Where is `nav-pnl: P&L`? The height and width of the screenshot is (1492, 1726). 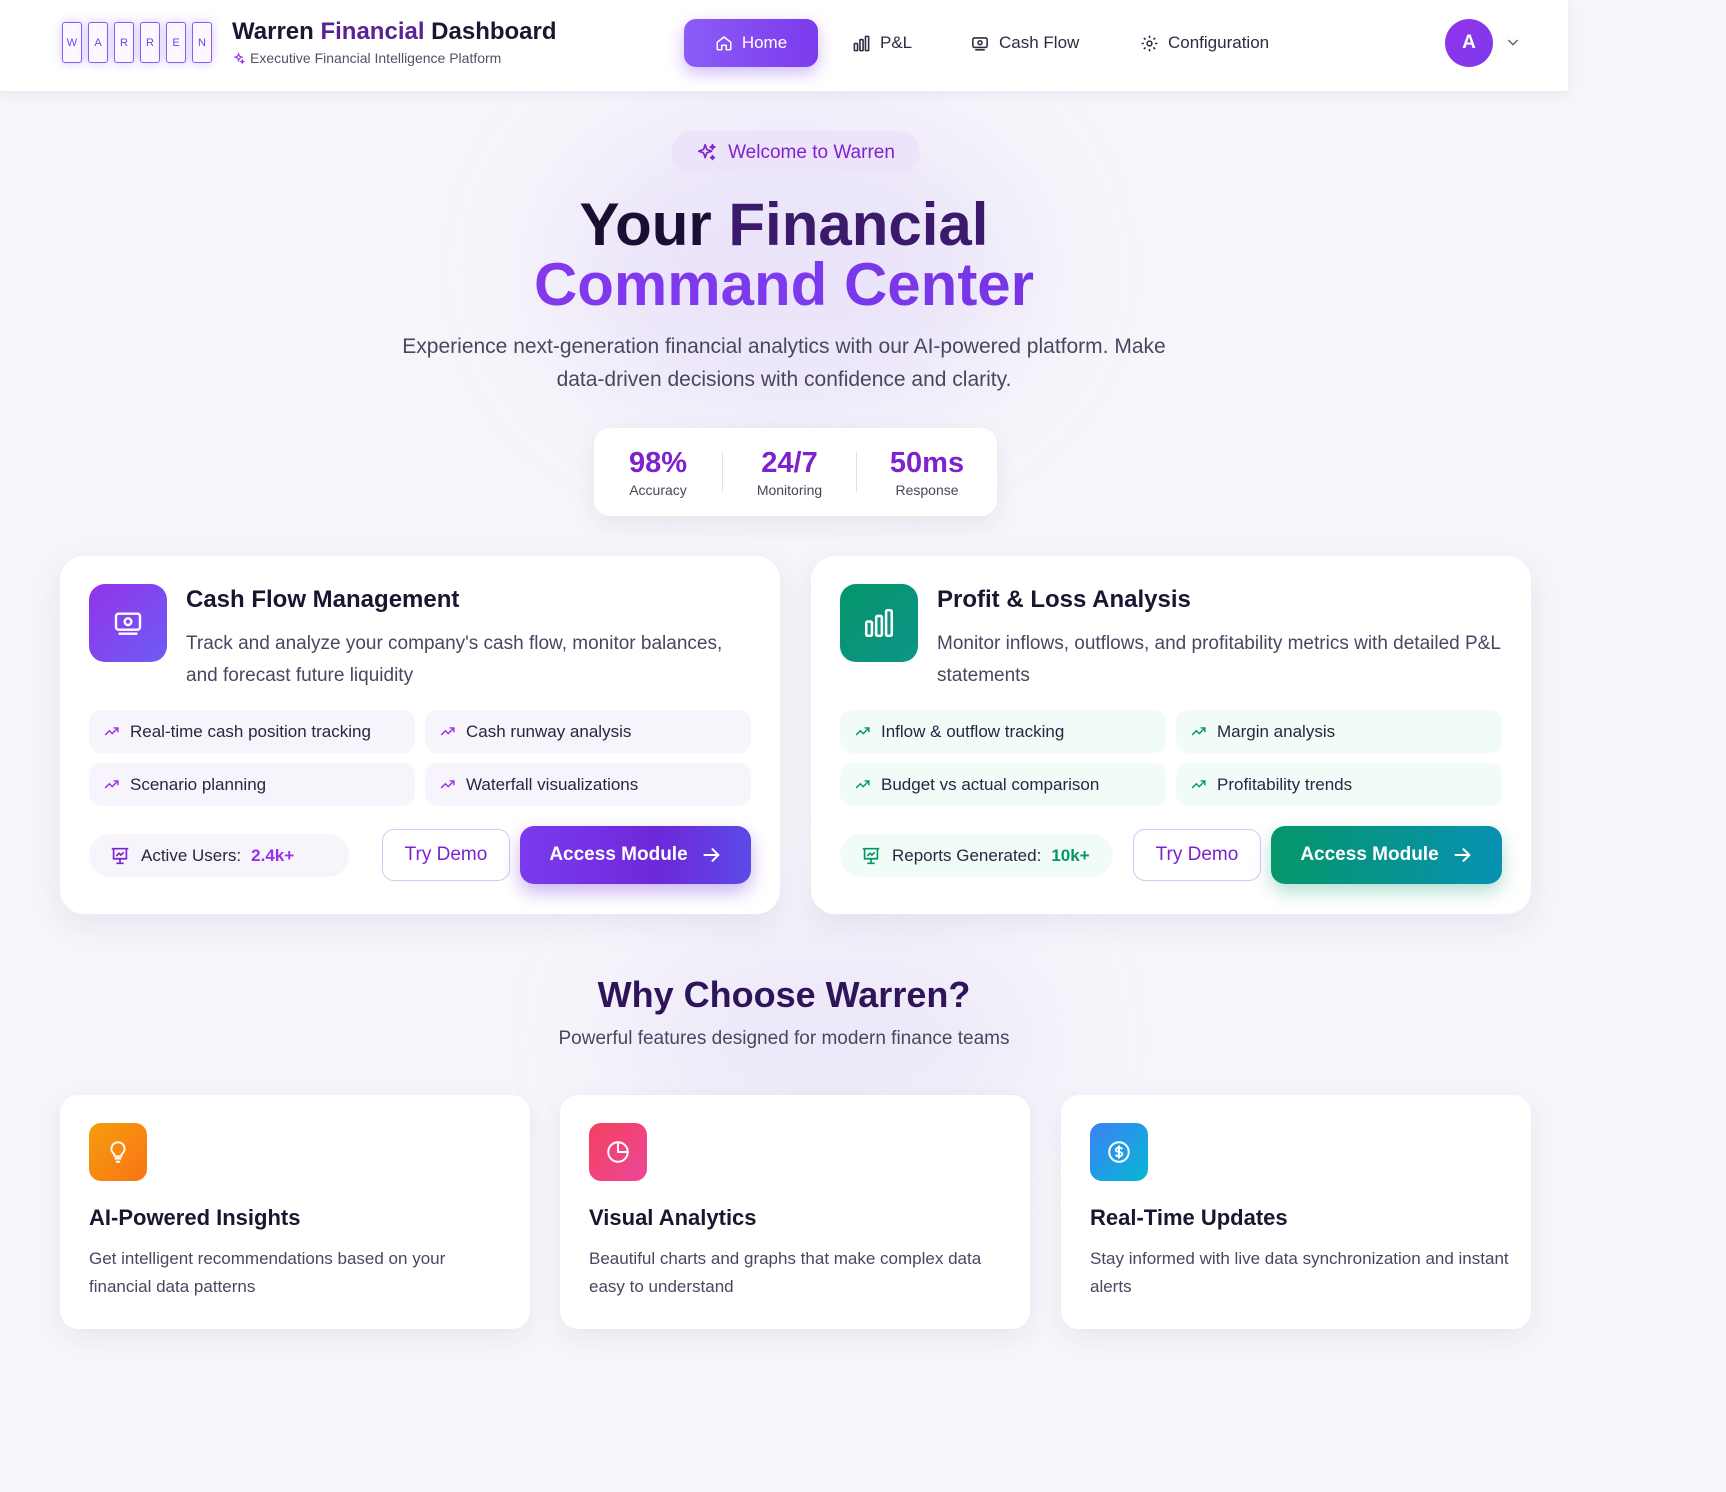 nav-pnl: P&L is located at coordinates (882, 43).